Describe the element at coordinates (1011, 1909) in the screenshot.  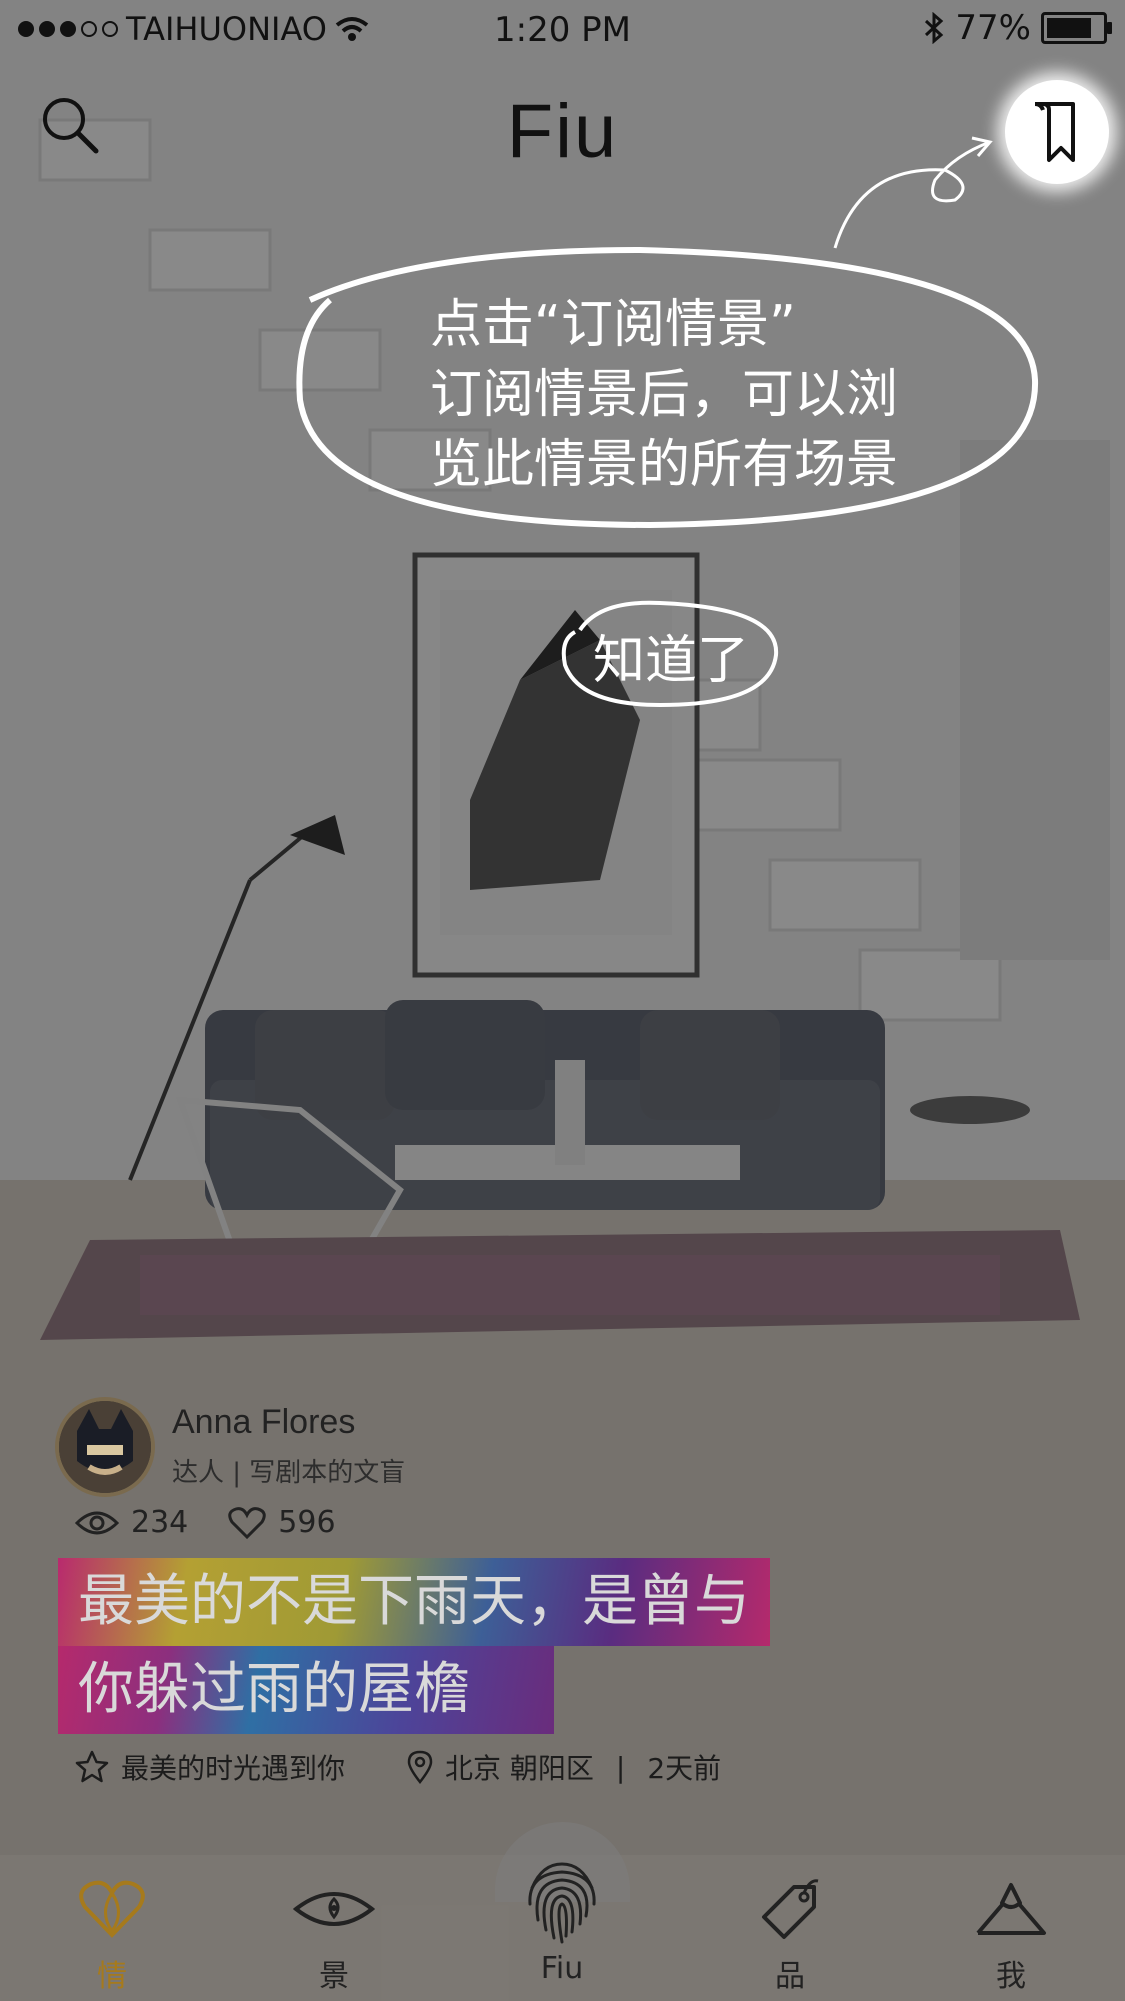
I see `person-icon` at that location.